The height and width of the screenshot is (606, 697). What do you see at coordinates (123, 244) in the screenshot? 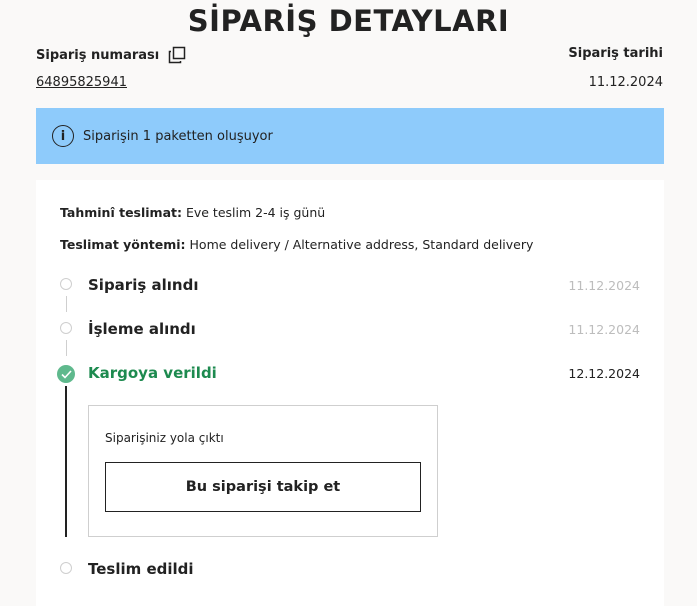
I see `delivery-method-label: Teslimat yöntemi:` at bounding box center [123, 244].